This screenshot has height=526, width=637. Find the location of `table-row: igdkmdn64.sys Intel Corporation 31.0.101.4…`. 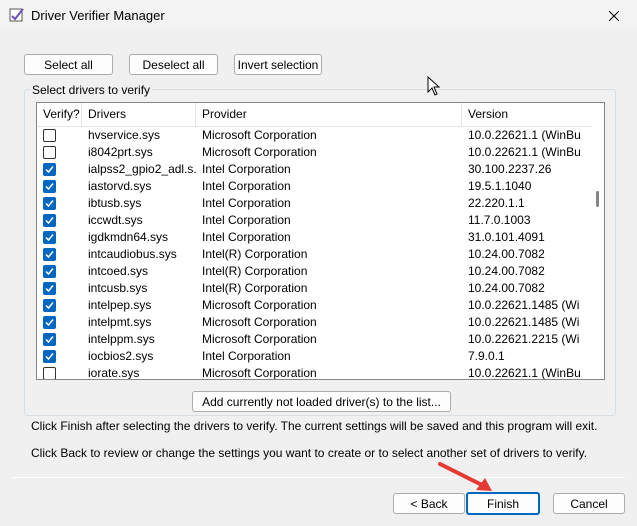

table-row: igdkmdn64.sys Intel Corporation 31.0.101.4… is located at coordinates (315, 237).